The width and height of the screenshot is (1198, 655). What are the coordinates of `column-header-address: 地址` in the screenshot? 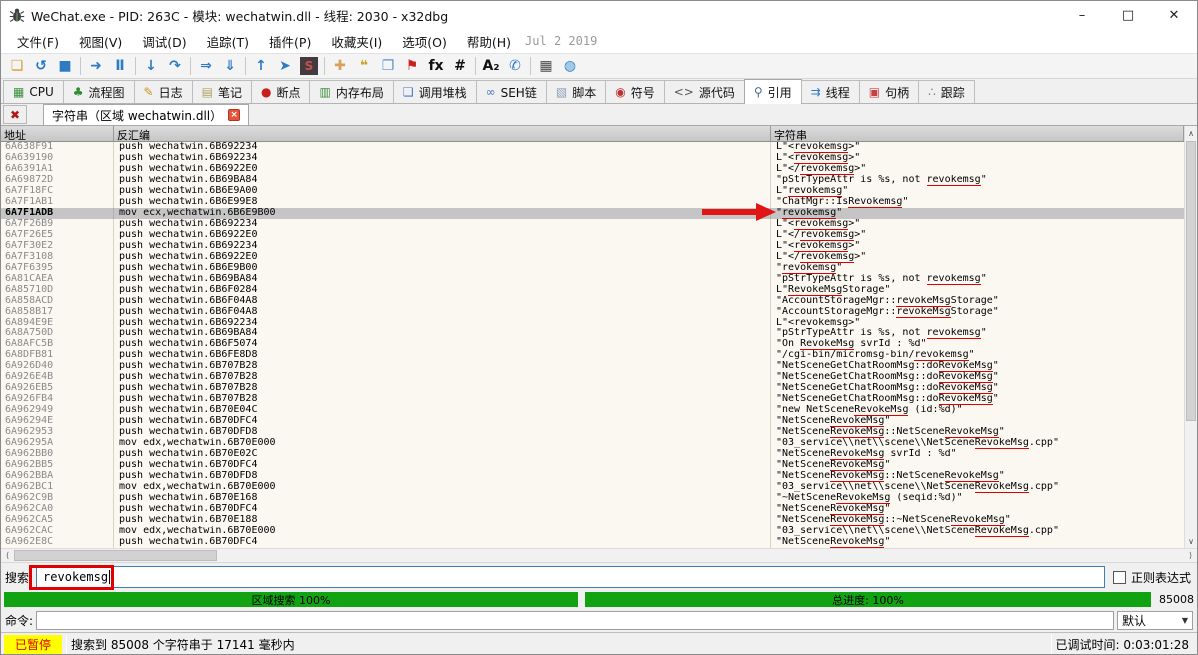 It's located at (57, 133).